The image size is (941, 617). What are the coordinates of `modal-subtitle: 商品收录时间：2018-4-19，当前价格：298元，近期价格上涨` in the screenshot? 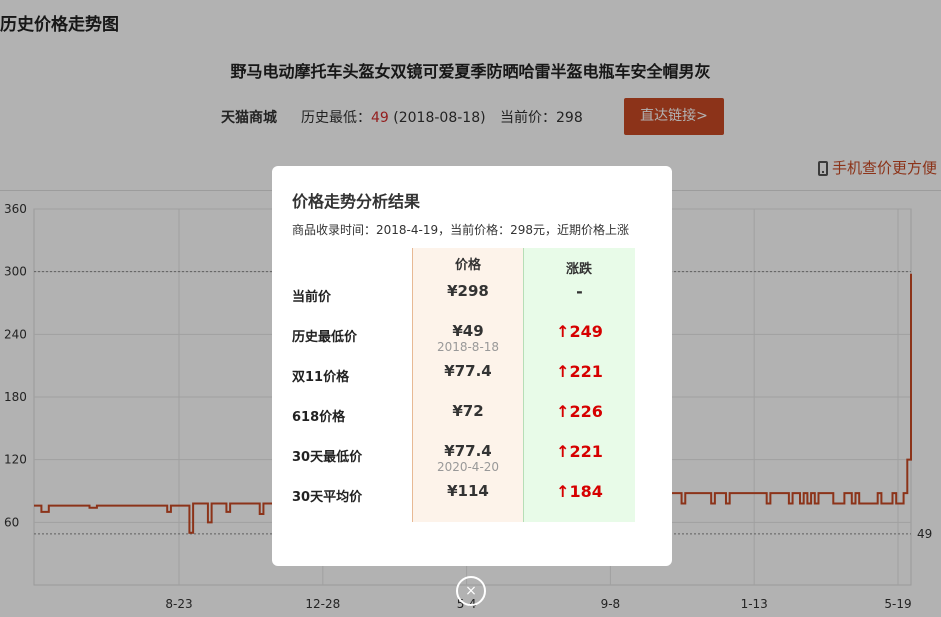 It's located at (461, 230).